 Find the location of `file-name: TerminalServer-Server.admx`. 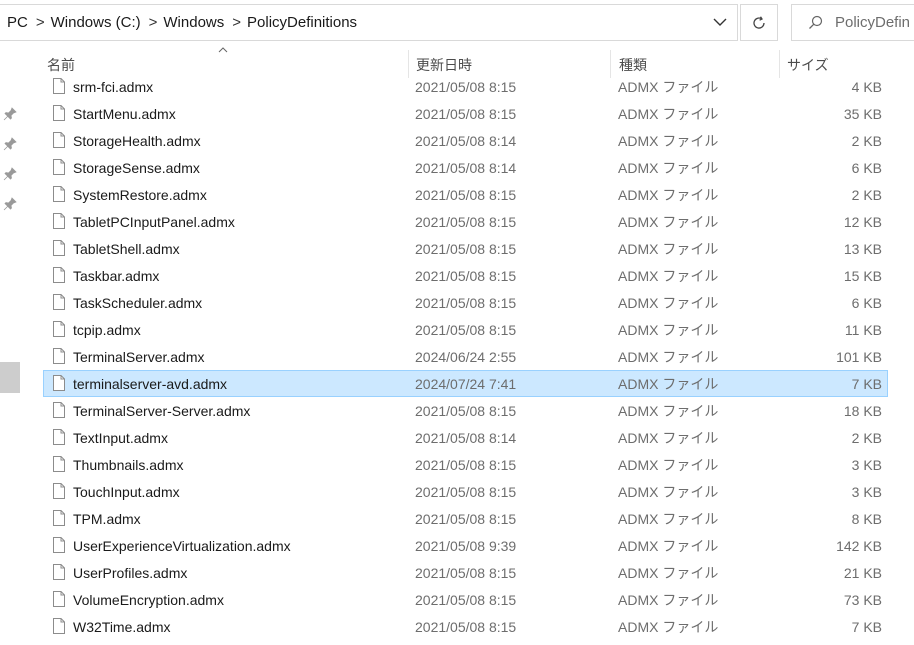

file-name: TerminalServer-Server.admx is located at coordinates (161, 411).